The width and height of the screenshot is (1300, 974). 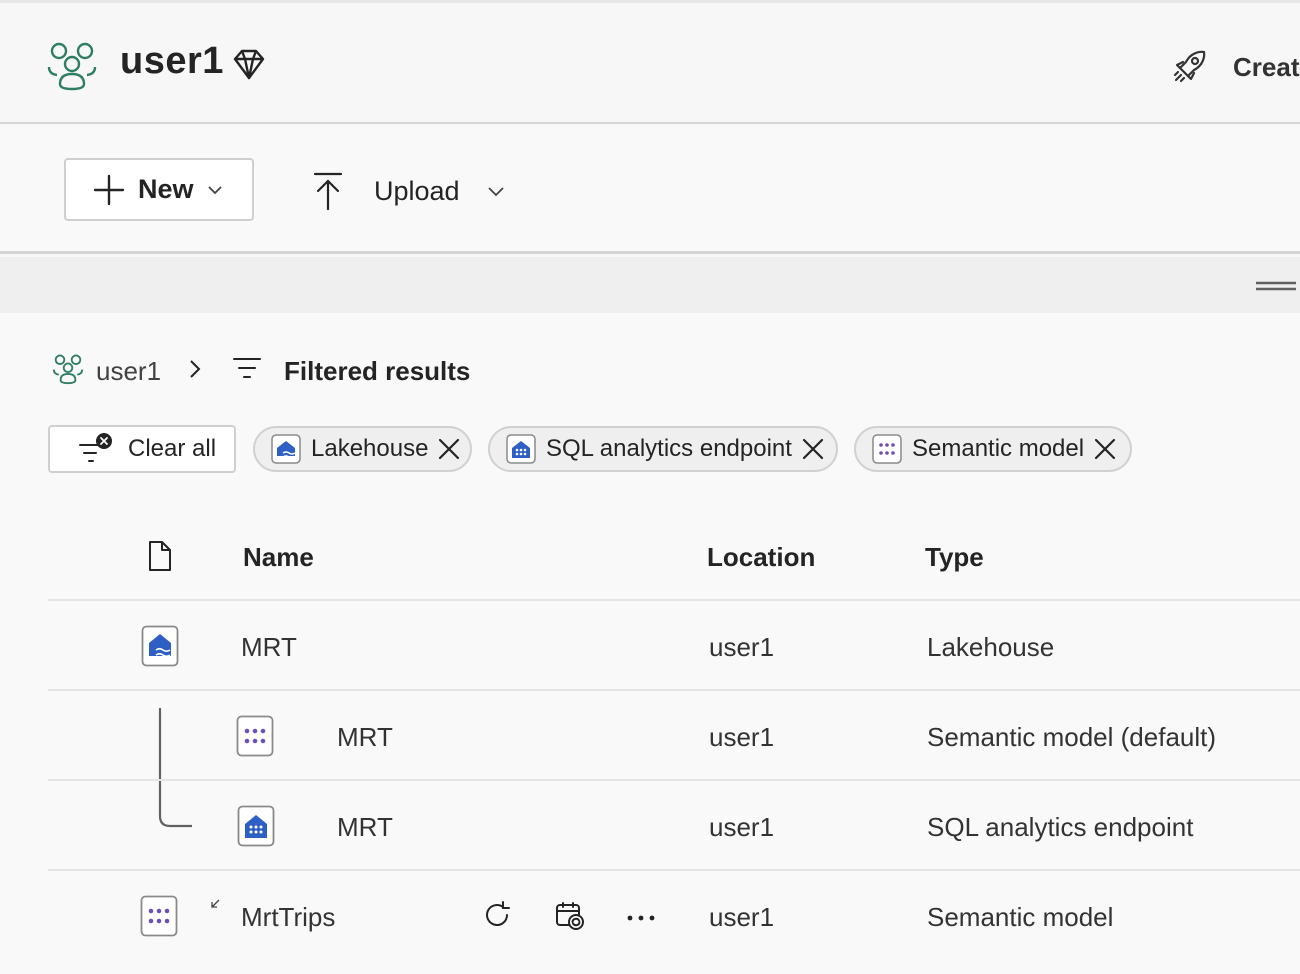 I want to click on refresh-icon, so click(x=497, y=915).